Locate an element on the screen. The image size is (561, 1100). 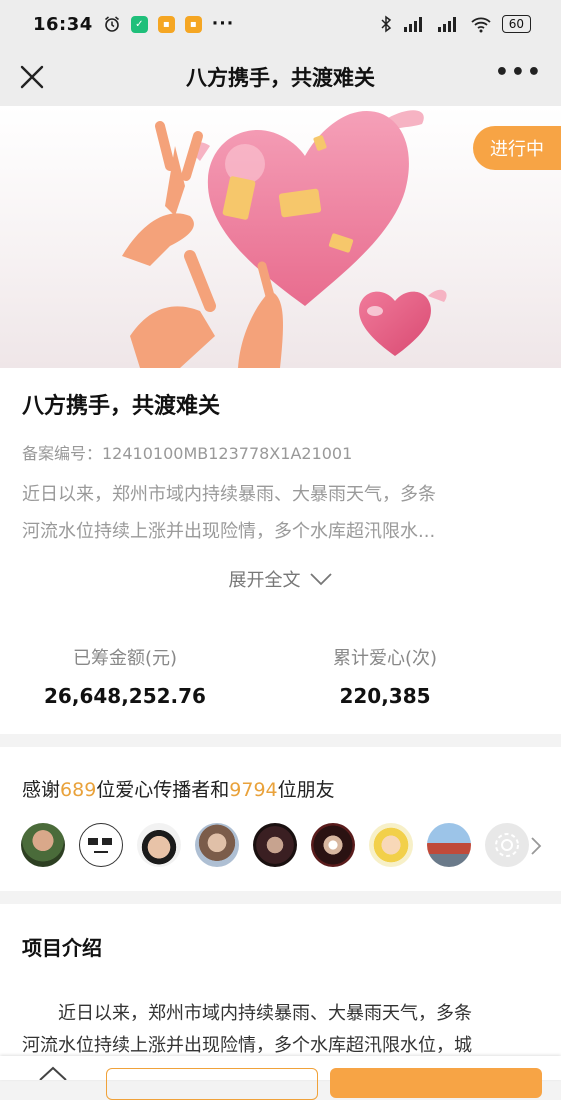
share-button is located at coordinates (212, 1084).